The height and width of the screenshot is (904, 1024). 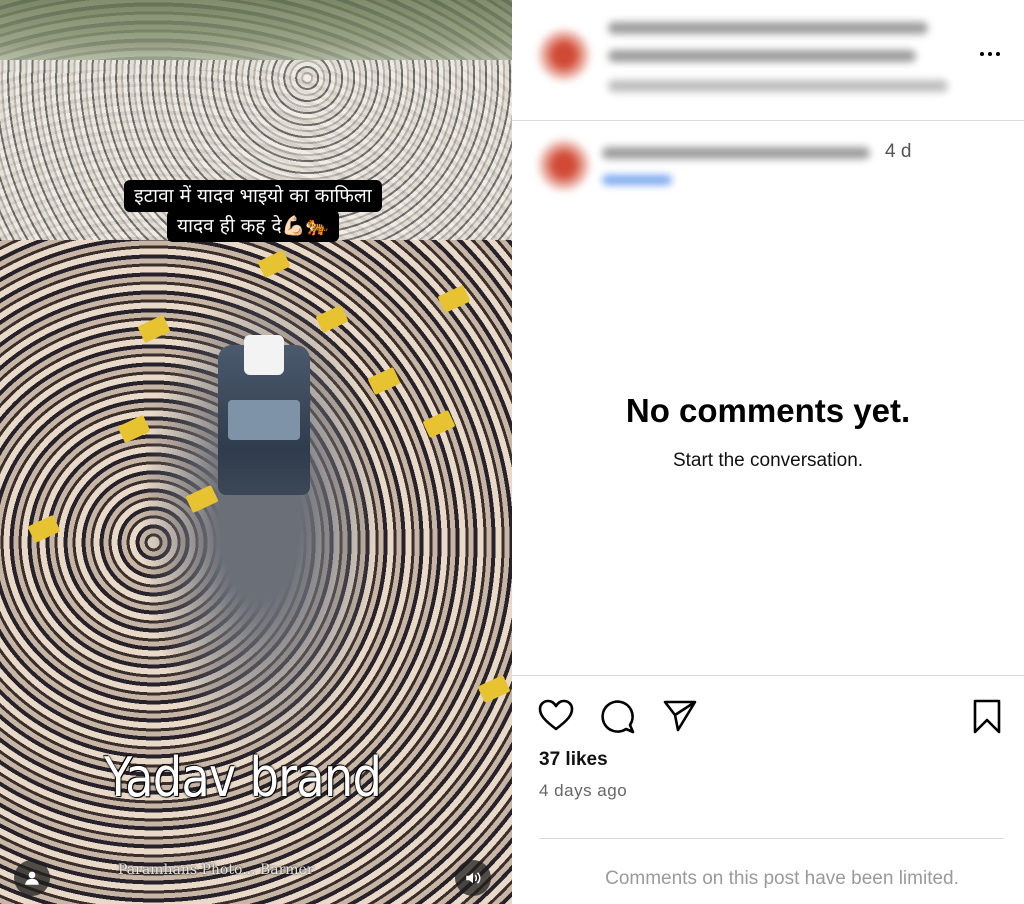 I want to click on empty-comments-subtitle: Start the conversation., so click(x=768, y=460).